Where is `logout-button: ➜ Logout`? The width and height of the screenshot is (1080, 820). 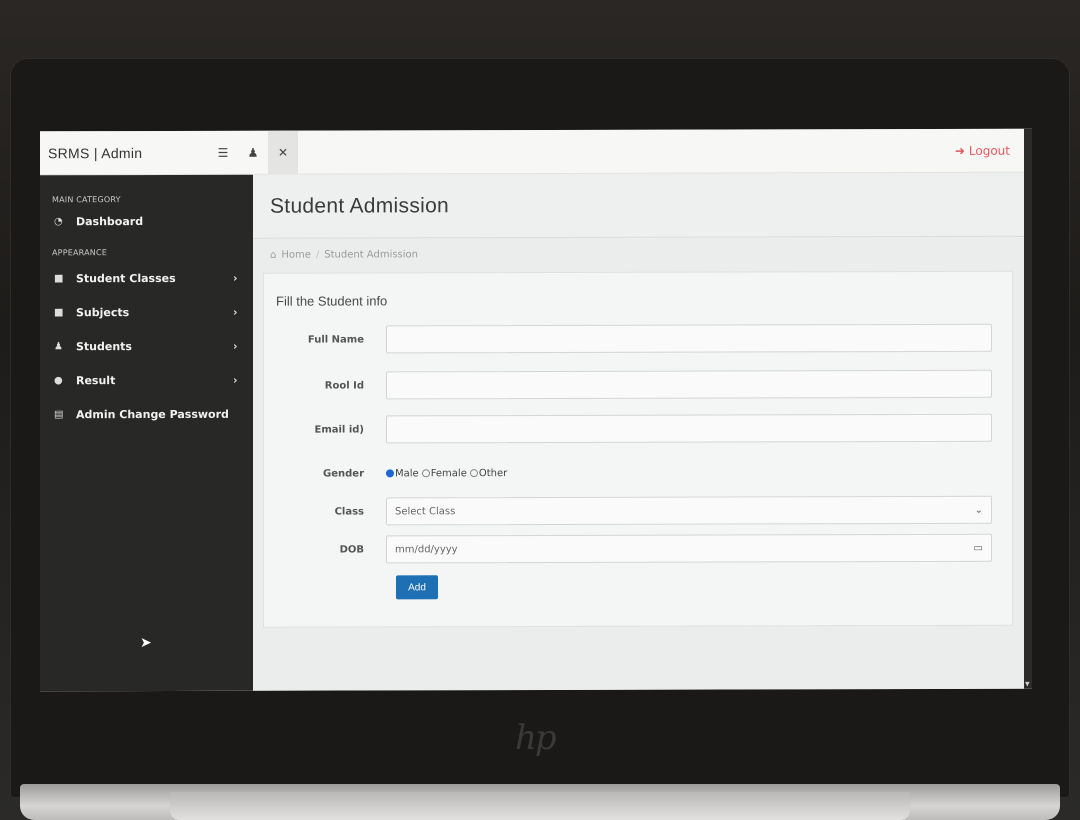 logout-button: ➜ Logout is located at coordinates (982, 150).